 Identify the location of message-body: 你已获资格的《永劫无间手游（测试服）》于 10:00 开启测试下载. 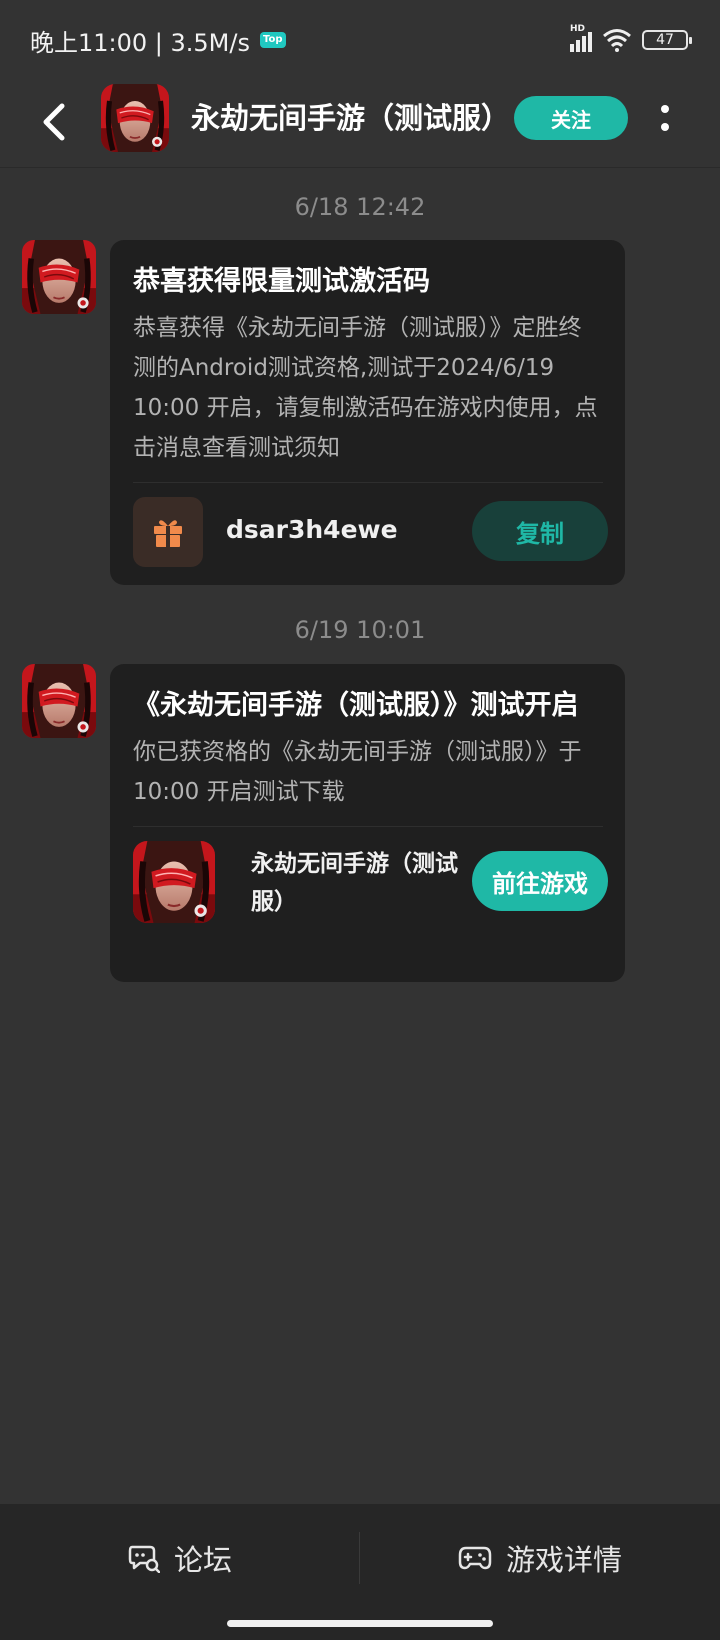
(357, 772).